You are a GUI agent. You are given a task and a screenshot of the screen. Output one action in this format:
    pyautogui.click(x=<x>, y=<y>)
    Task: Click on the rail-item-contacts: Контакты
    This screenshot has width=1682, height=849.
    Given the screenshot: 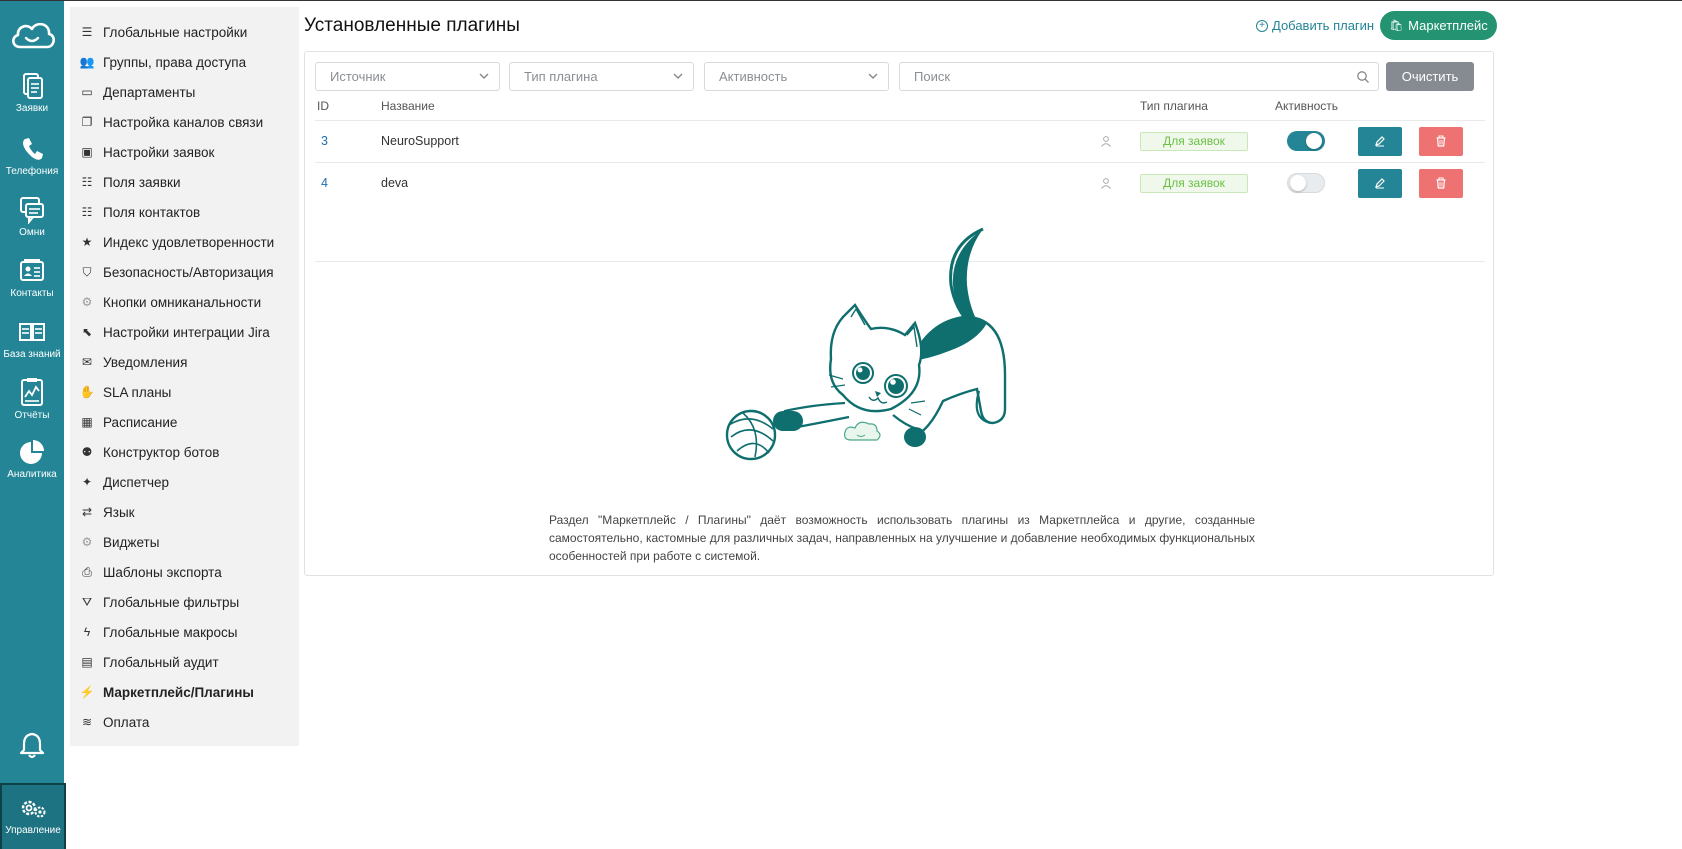 What is the action you would take?
    pyautogui.click(x=32, y=289)
    